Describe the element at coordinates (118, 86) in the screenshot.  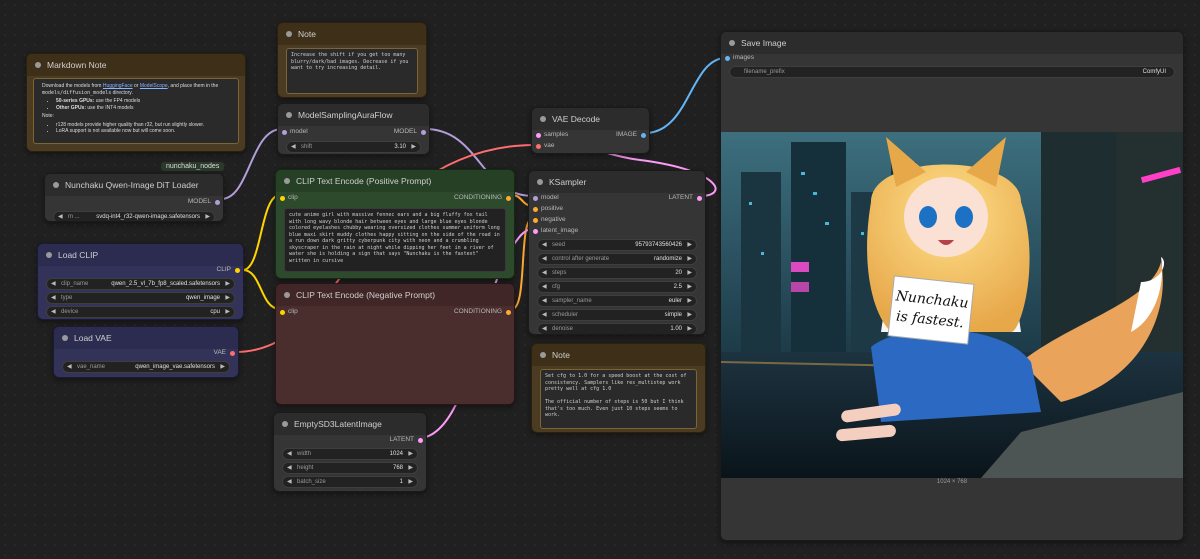
I see `huggingface-link: HuggingFace` at that location.